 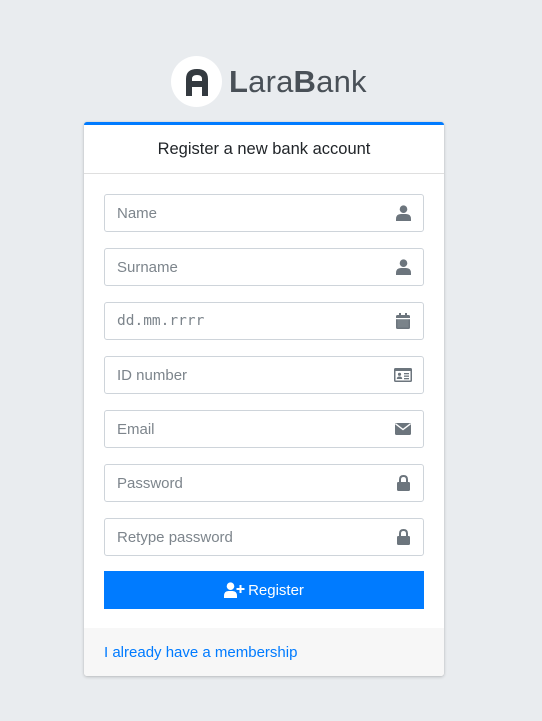 I want to click on login-link: I already have a membership, so click(x=200, y=652).